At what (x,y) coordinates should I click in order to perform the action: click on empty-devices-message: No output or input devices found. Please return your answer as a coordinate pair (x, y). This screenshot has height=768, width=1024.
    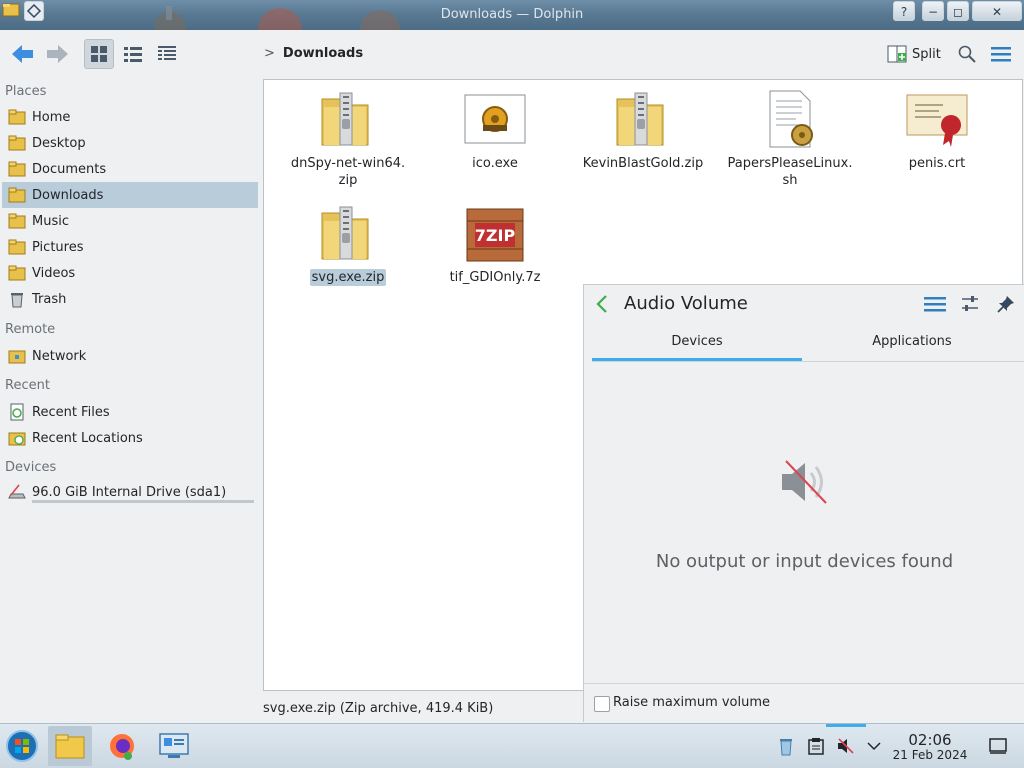
    Looking at the image, I should click on (804, 561).